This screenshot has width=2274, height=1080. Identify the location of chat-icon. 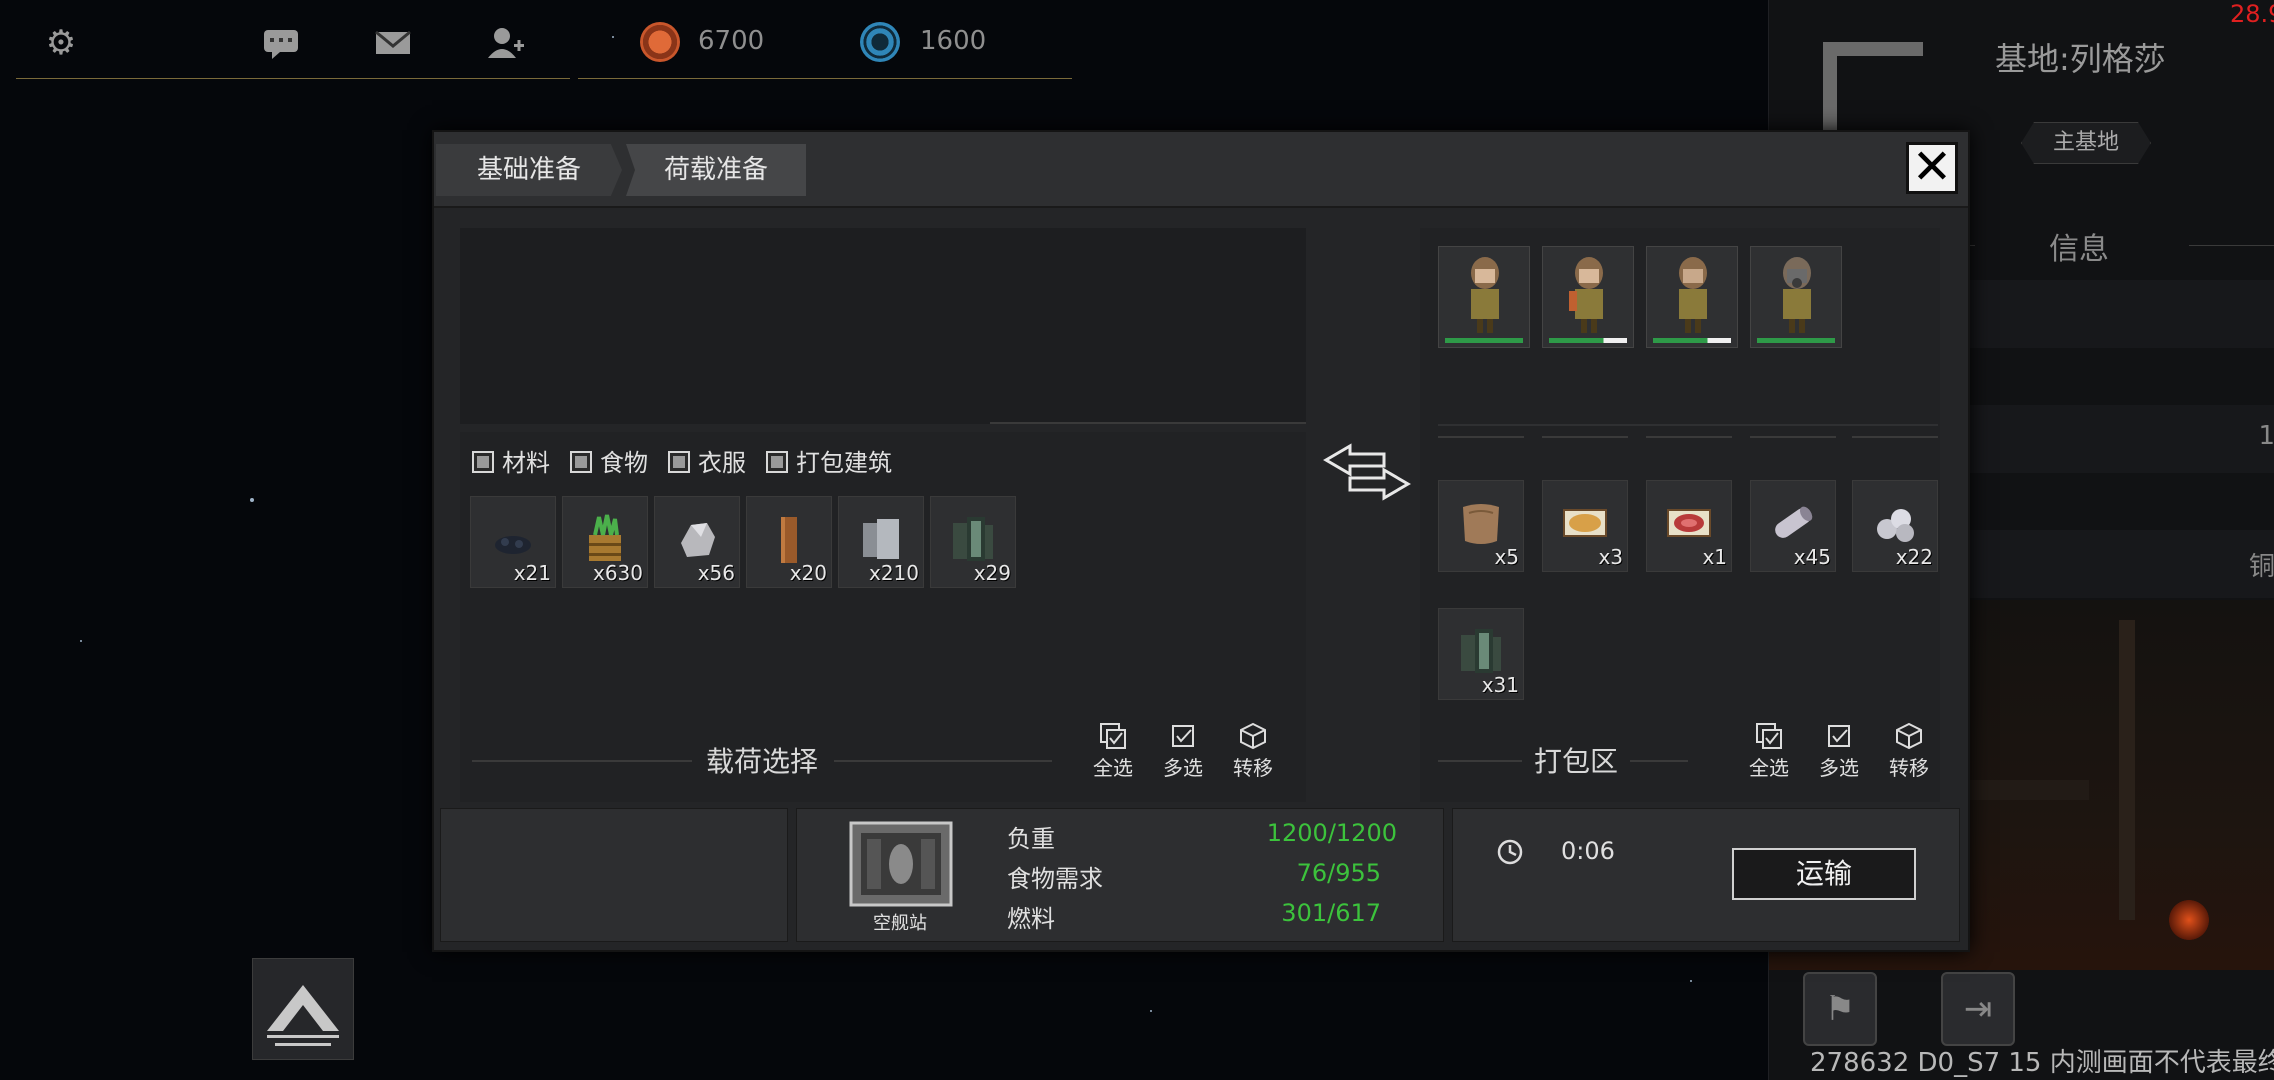
(281, 43).